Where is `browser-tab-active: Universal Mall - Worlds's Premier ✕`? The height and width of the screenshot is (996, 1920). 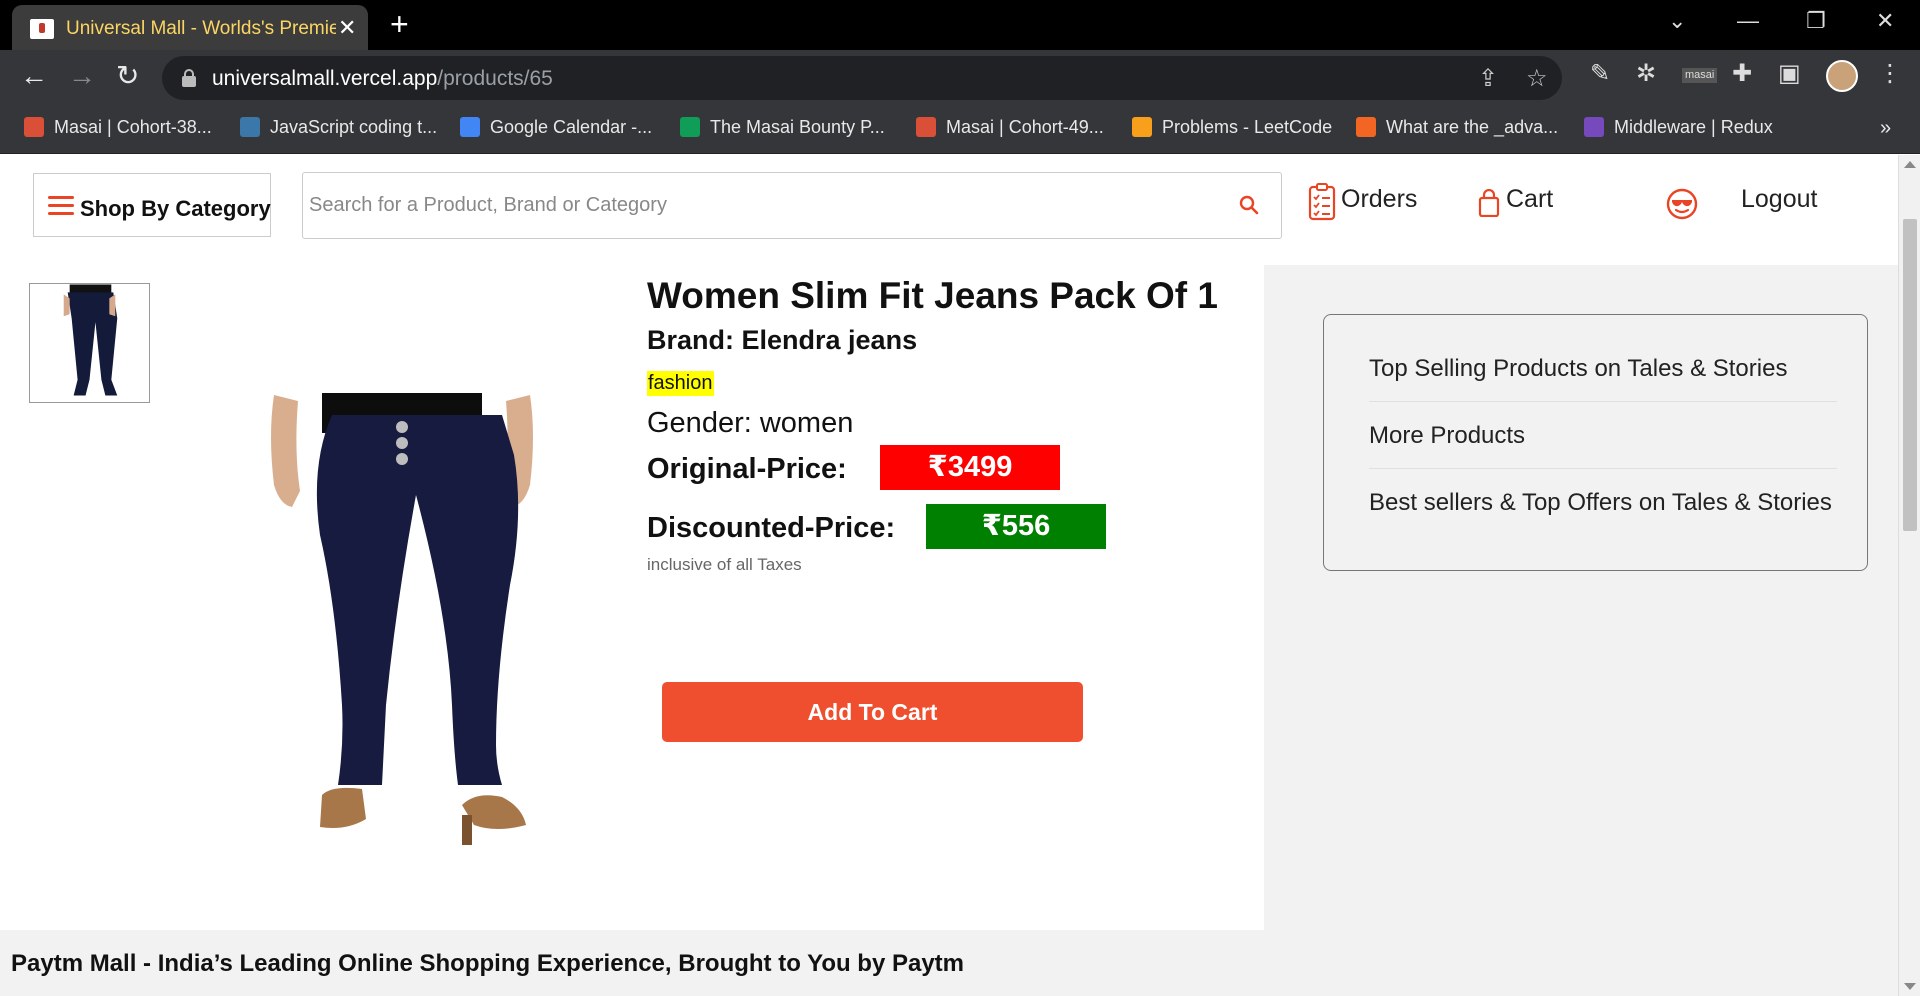 browser-tab-active: Universal Mall - Worlds's Premier ✕ is located at coordinates (190, 27).